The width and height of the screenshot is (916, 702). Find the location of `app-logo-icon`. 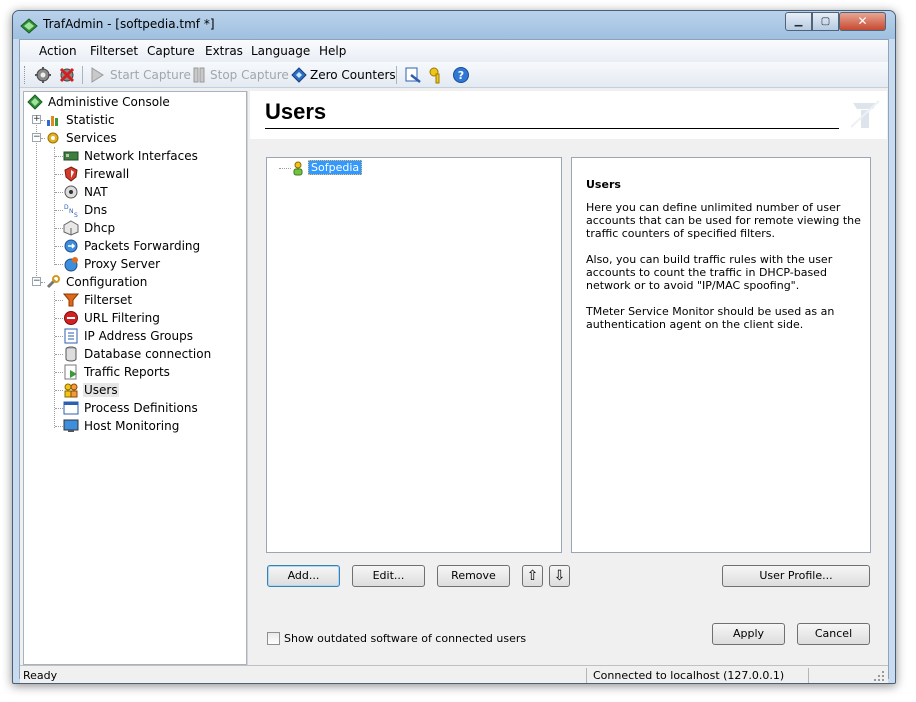

app-logo-icon is located at coordinates (29, 26).